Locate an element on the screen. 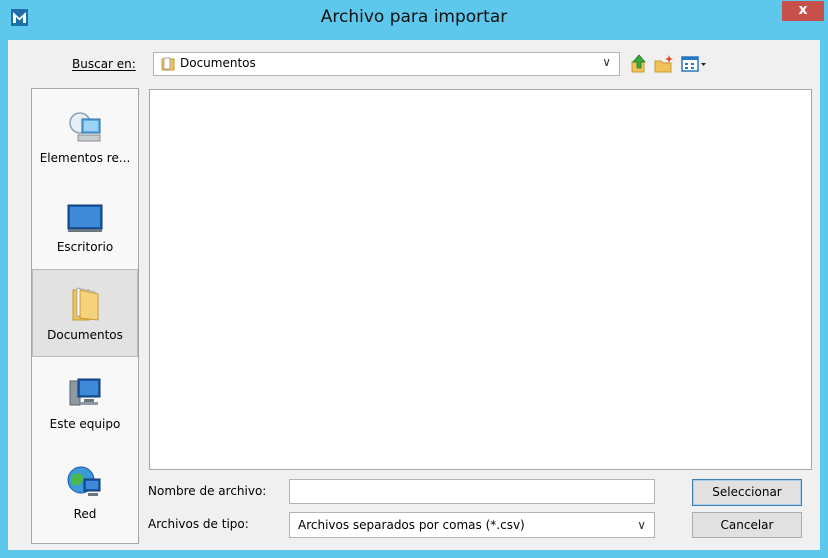  lookin-label-text: Buscar en: is located at coordinates (104, 64).